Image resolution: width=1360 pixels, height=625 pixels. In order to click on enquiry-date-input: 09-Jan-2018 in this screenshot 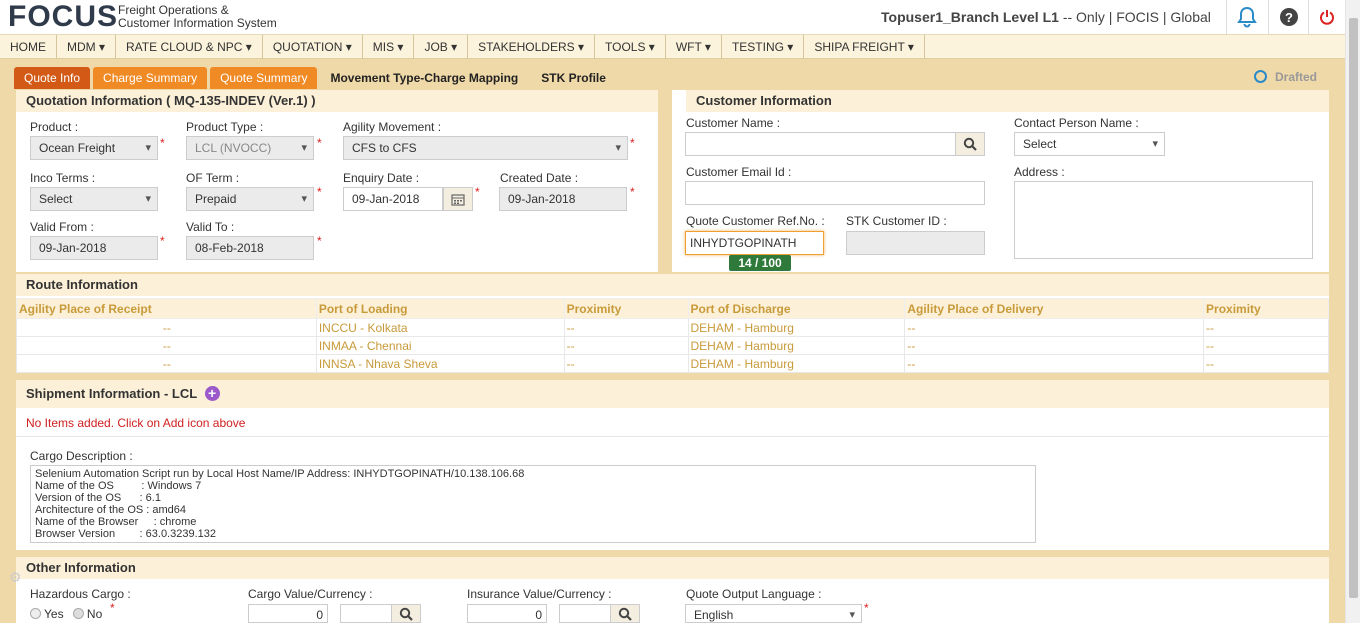, I will do `click(393, 199)`.